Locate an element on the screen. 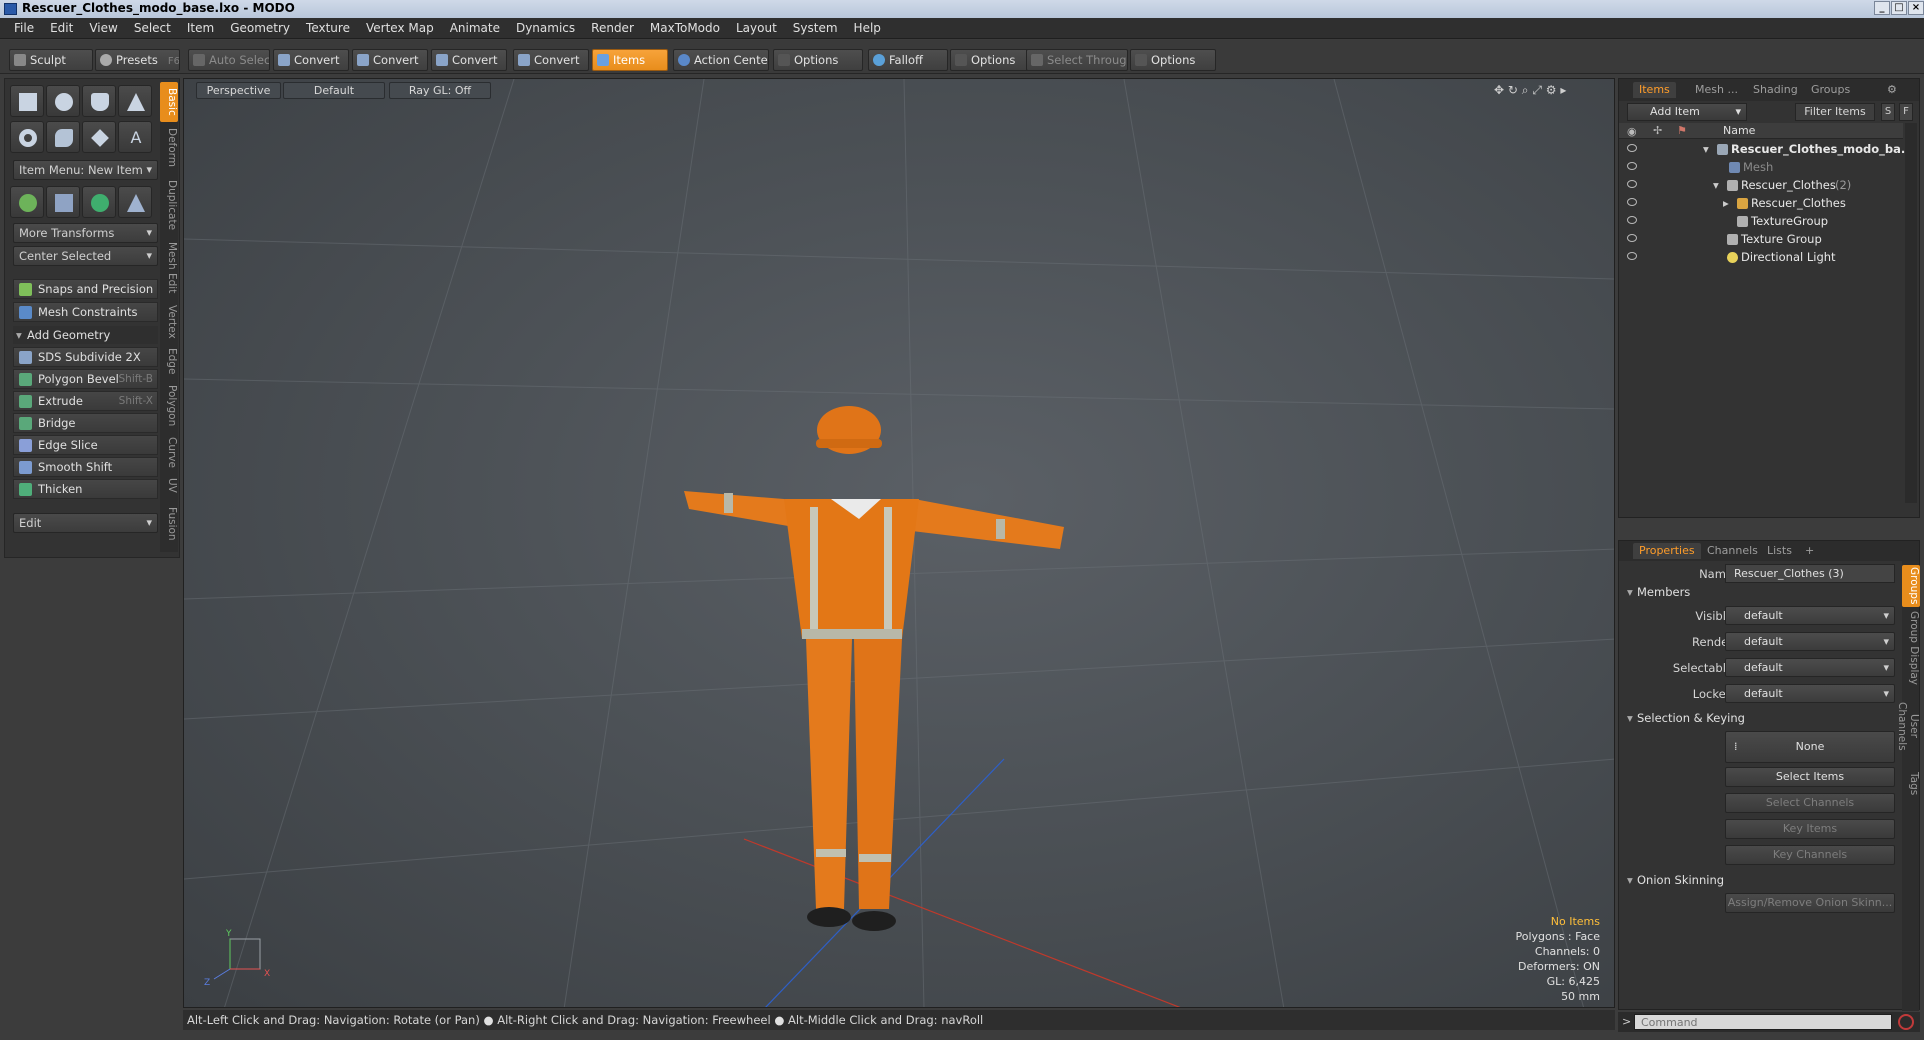 The width and height of the screenshot is (1924, 1040). thicken-button: Thicken is located at coordinates (85, 489).